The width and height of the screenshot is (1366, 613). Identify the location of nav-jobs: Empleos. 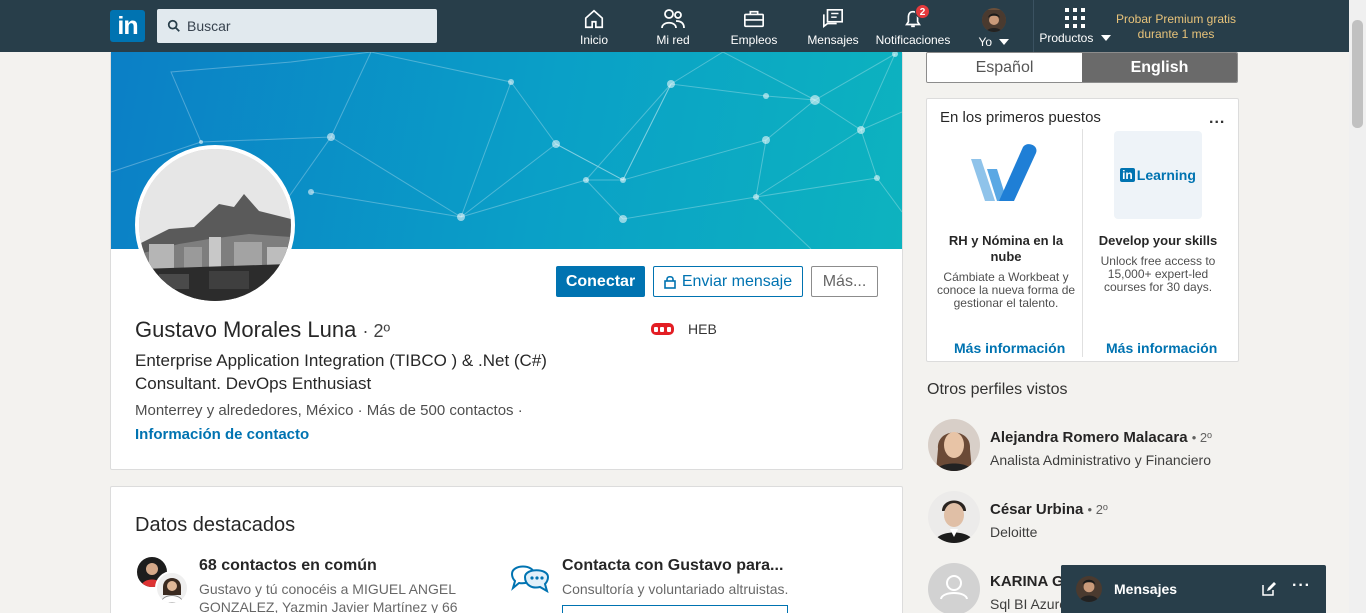
(754, 28).